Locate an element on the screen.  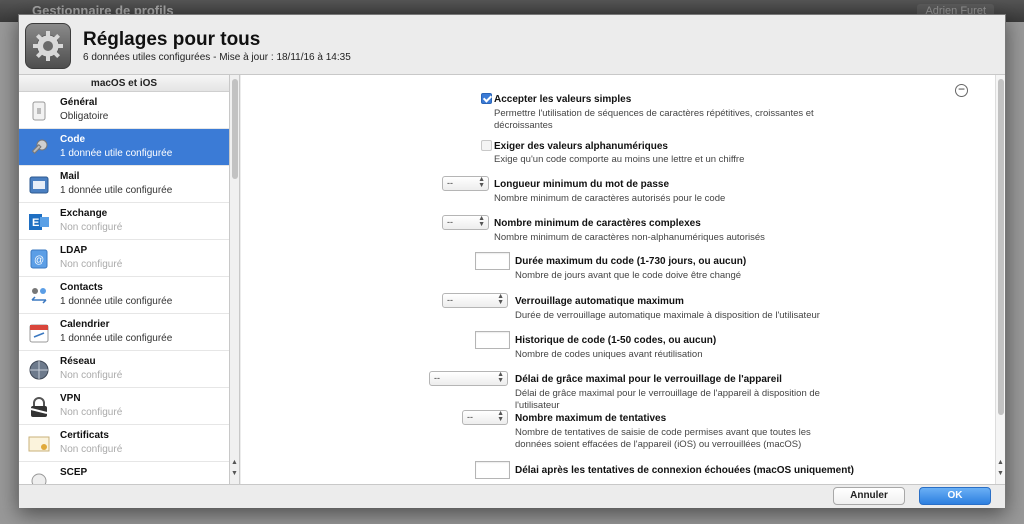
simple-values-label: Accepter les valeurs simples is located at coordinates (563, 99).